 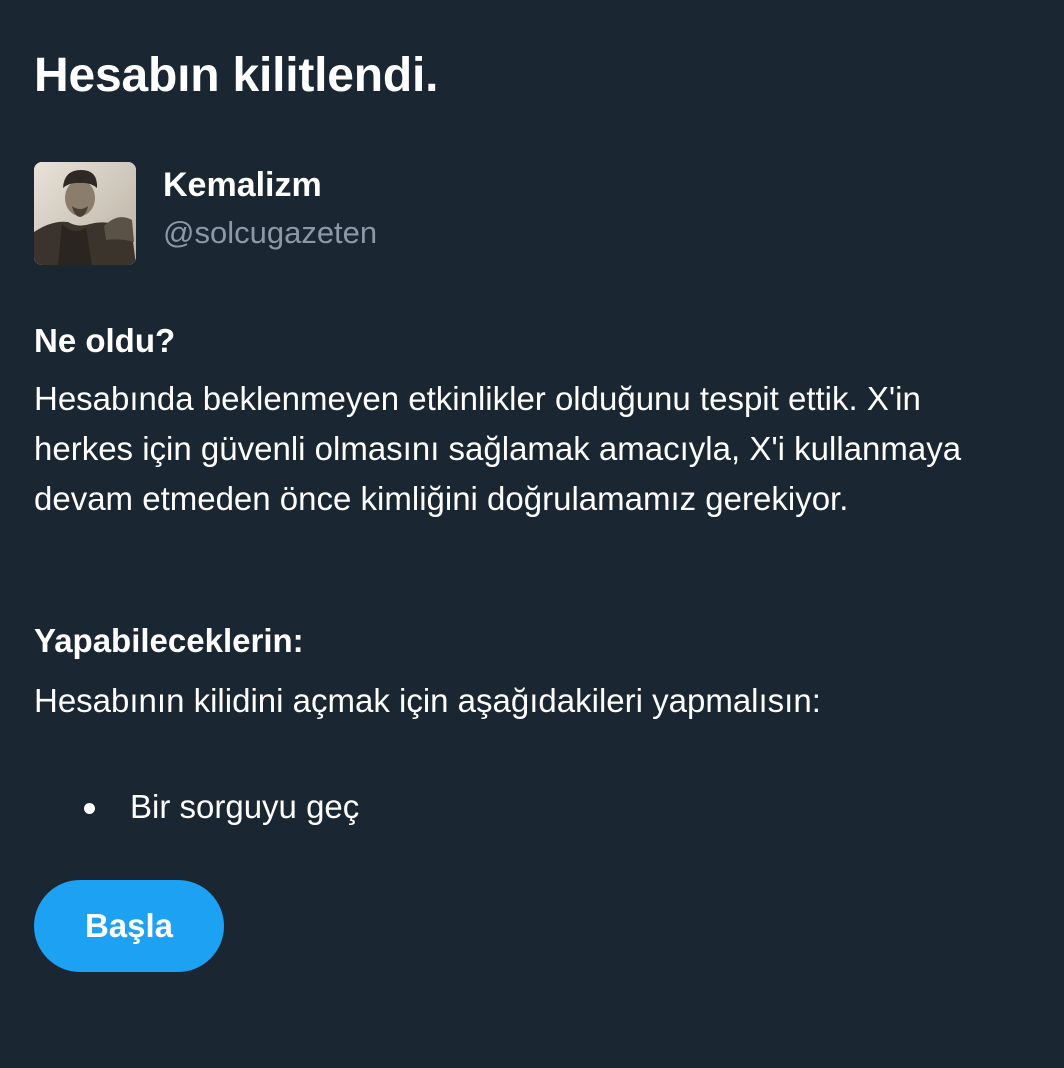 I want to click on account-handle: @solcugazeten, so click(x=270, y=232).